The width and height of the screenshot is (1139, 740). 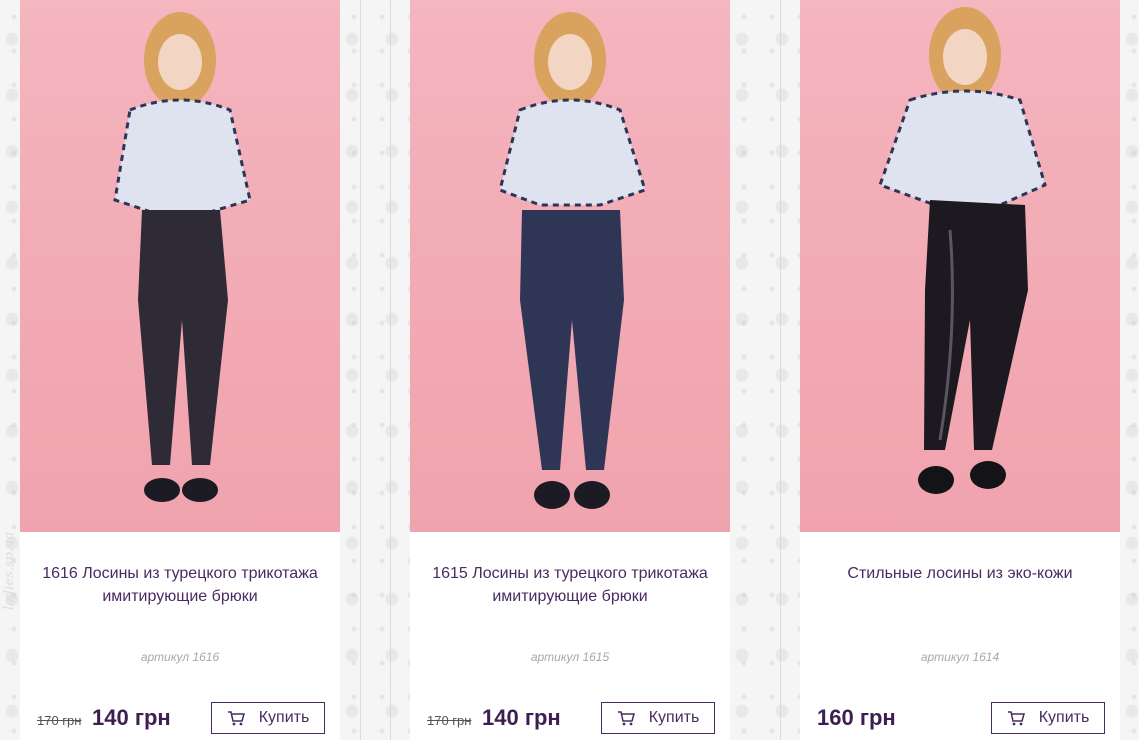 What do you see at coordinates (856, 717) in the screenshot?
I see `price: 160 грн` at bounding box center [856, 717].